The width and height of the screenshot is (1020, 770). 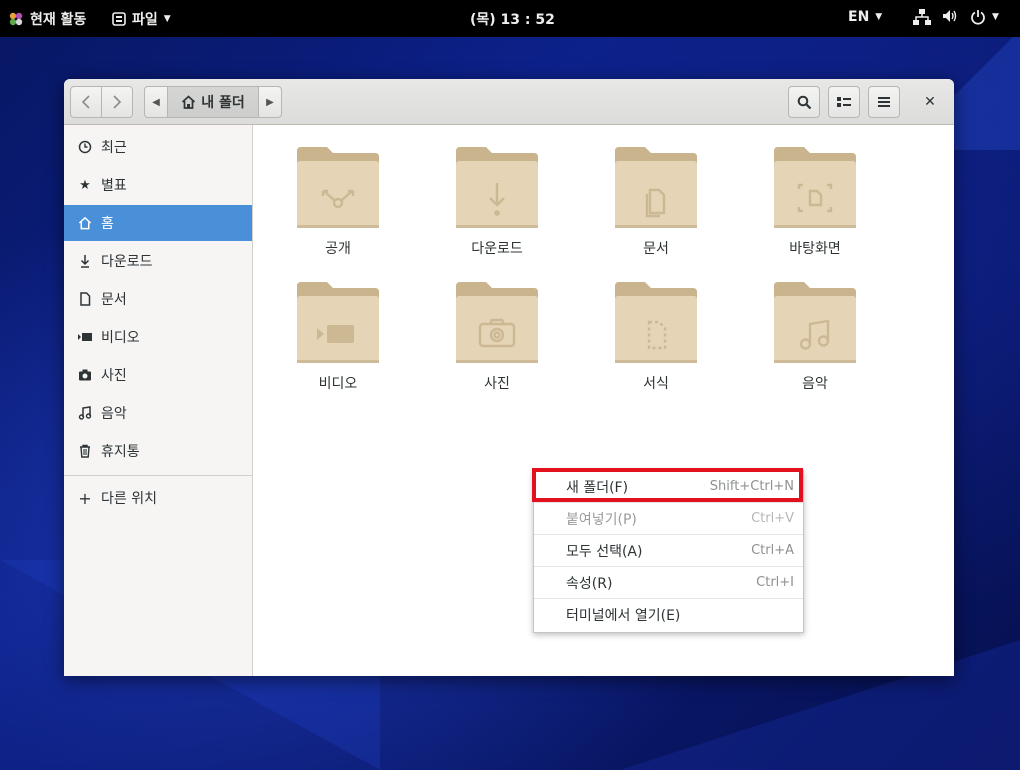 I want to click on network-icon, so click(x=922, y=17).